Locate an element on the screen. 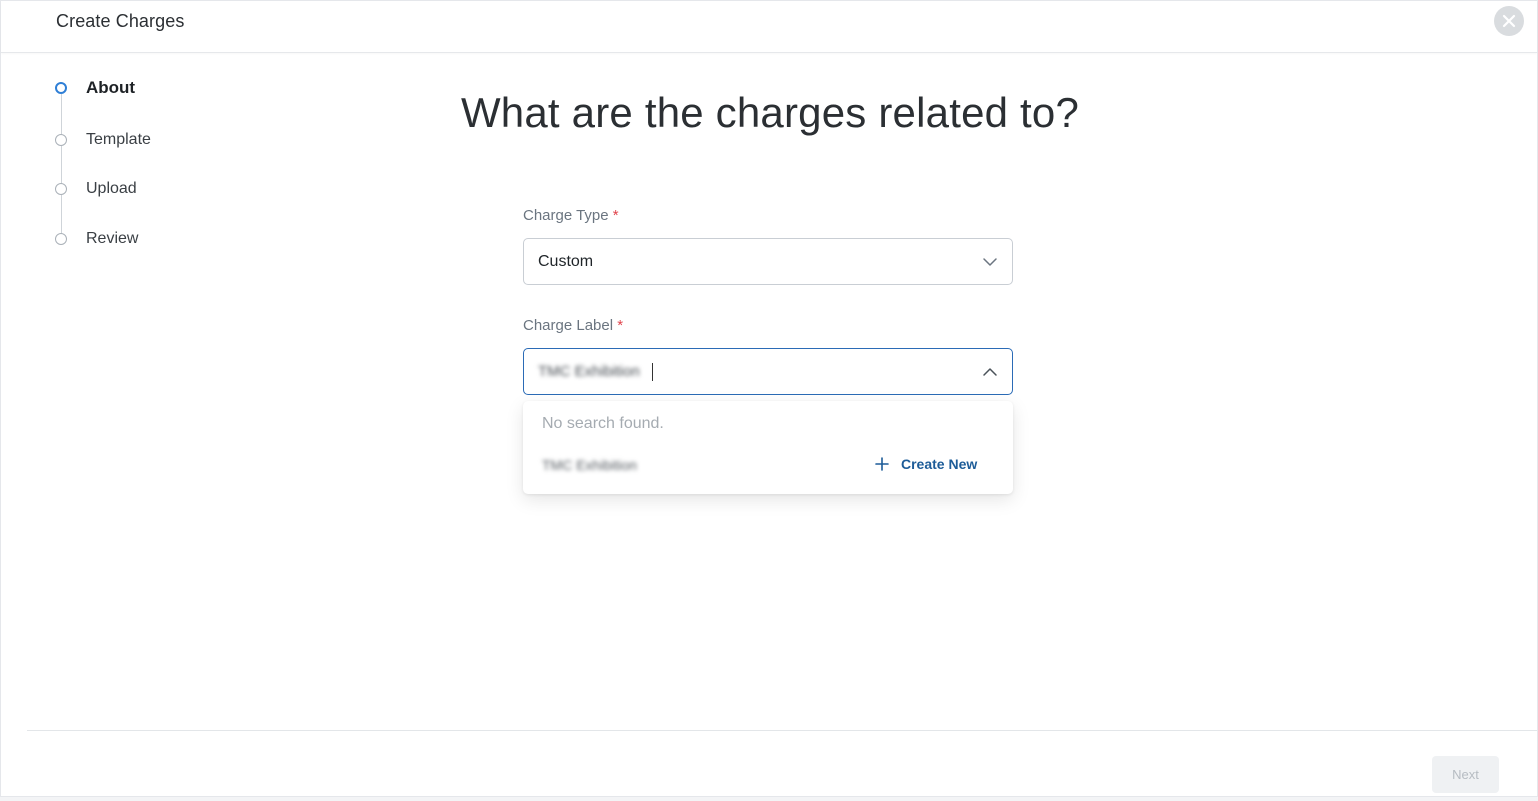 The width and height of the screenshot is (1538, 801). close-button is located at coordinates (1509, 21).